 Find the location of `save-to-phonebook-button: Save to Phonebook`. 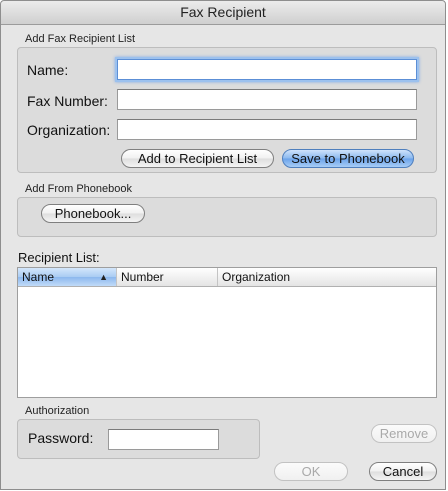

save-to-phonebook-button: Save to Phonebook is located at coordinates (348, 158).